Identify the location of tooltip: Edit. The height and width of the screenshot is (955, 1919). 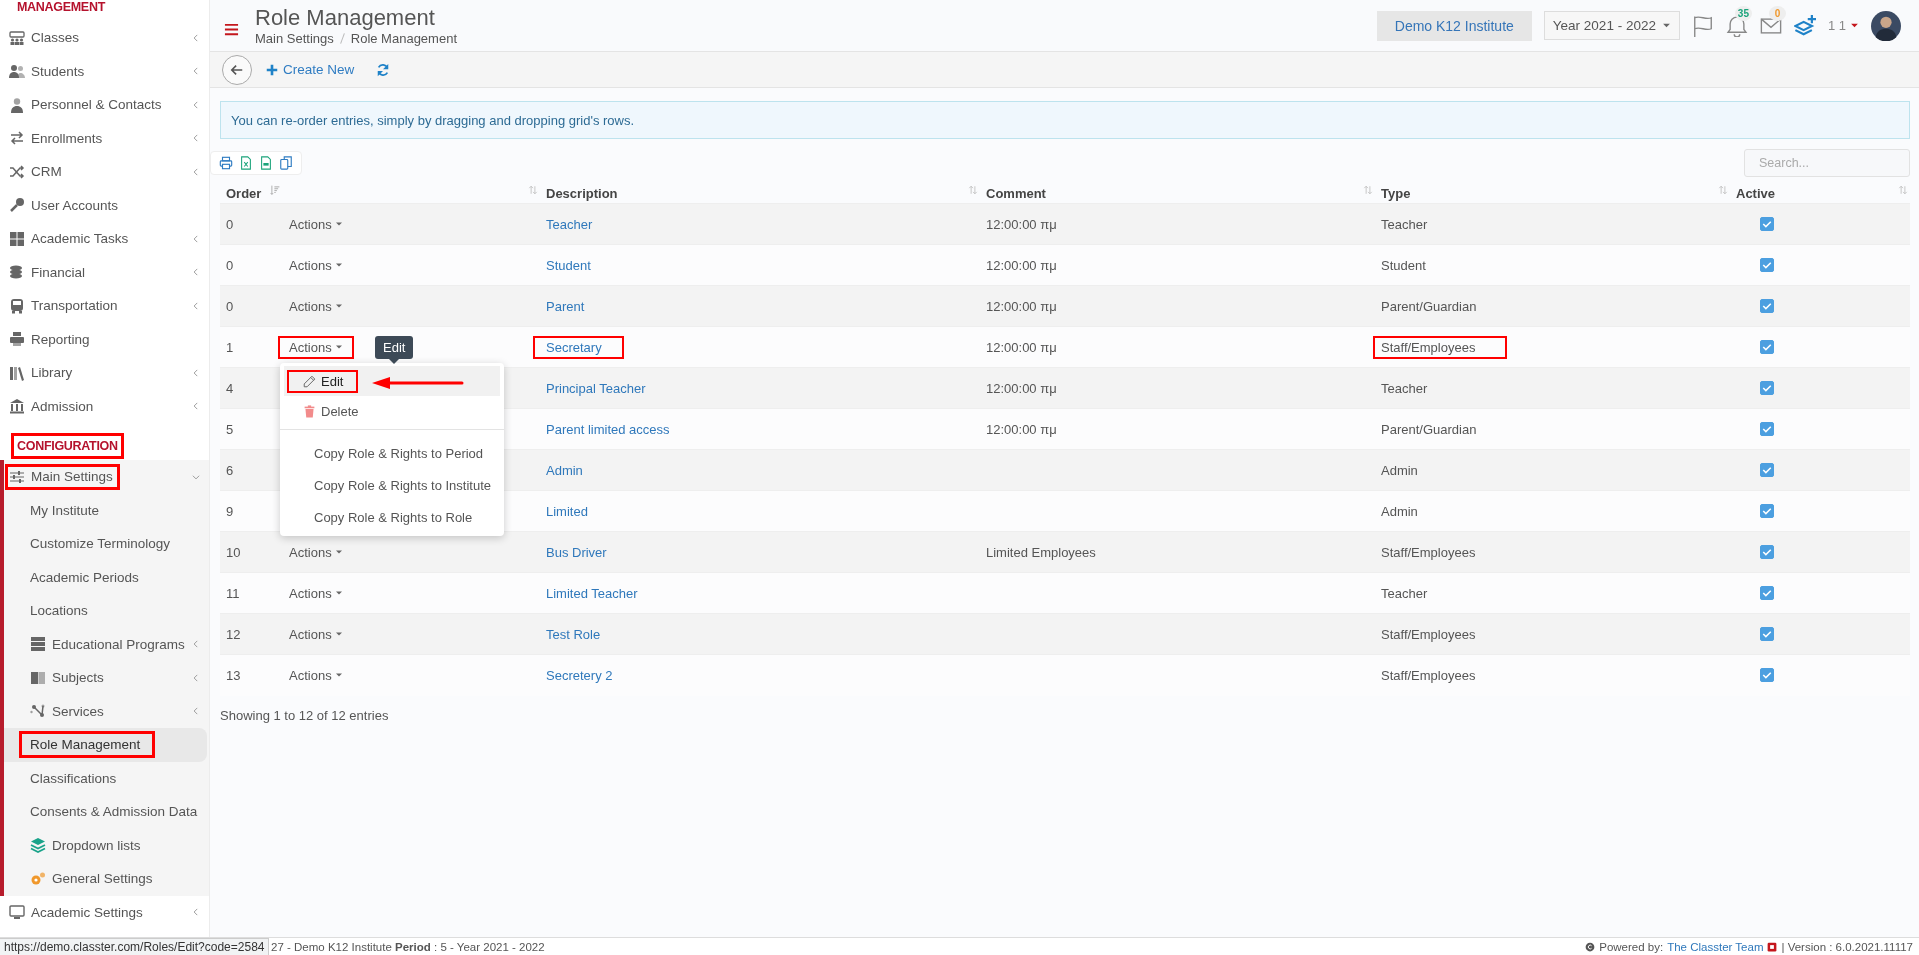
(394, 350).